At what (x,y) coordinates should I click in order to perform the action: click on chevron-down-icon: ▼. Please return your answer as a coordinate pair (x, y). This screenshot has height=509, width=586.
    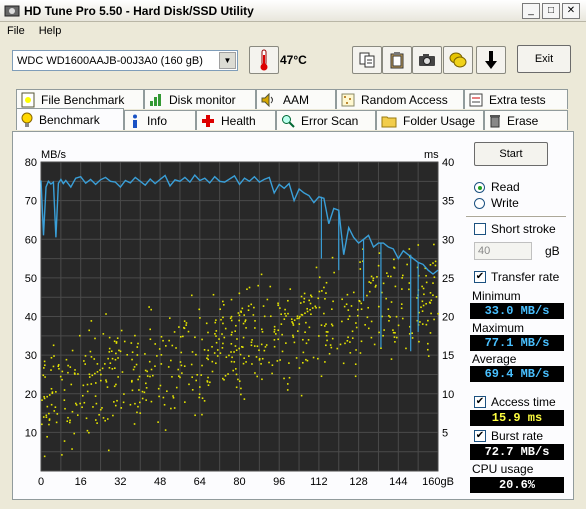
    Looking at the image, I should click on (227, 60).